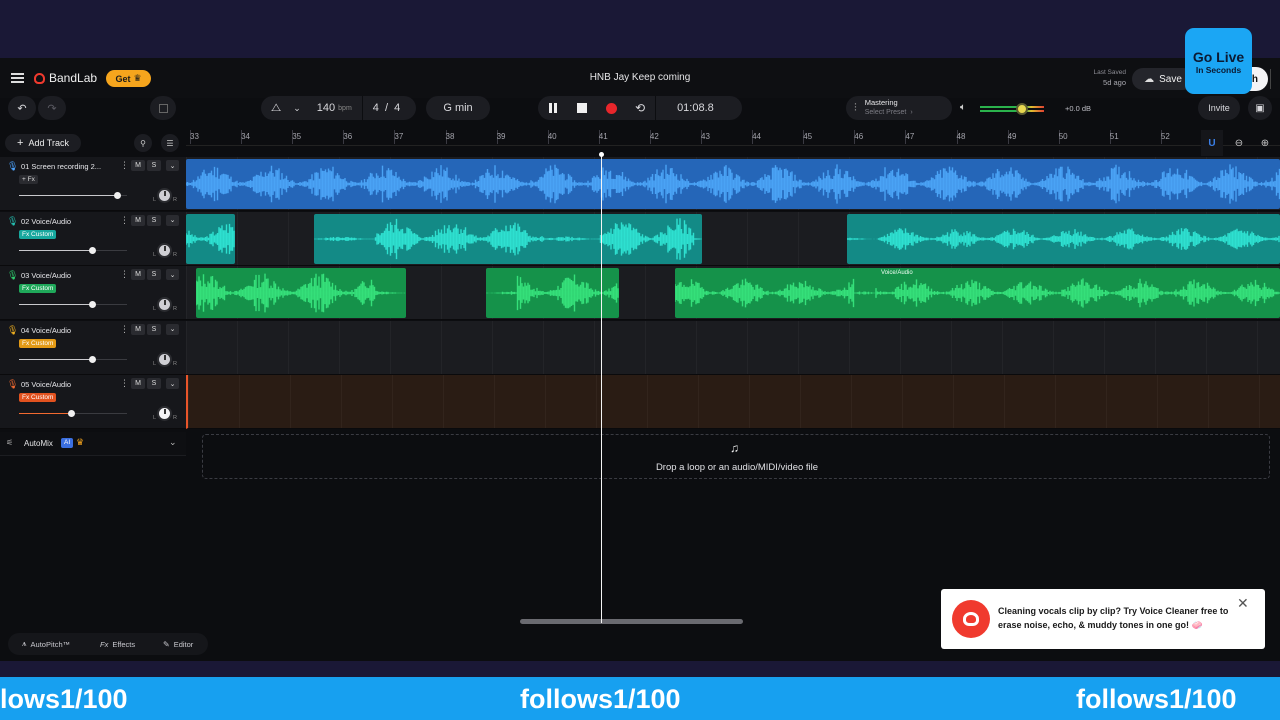  What do you see at coordinates (128, 78) in the screenshot?
I see `get-membership-button: Get ♛` at bounding box center [128, 78].